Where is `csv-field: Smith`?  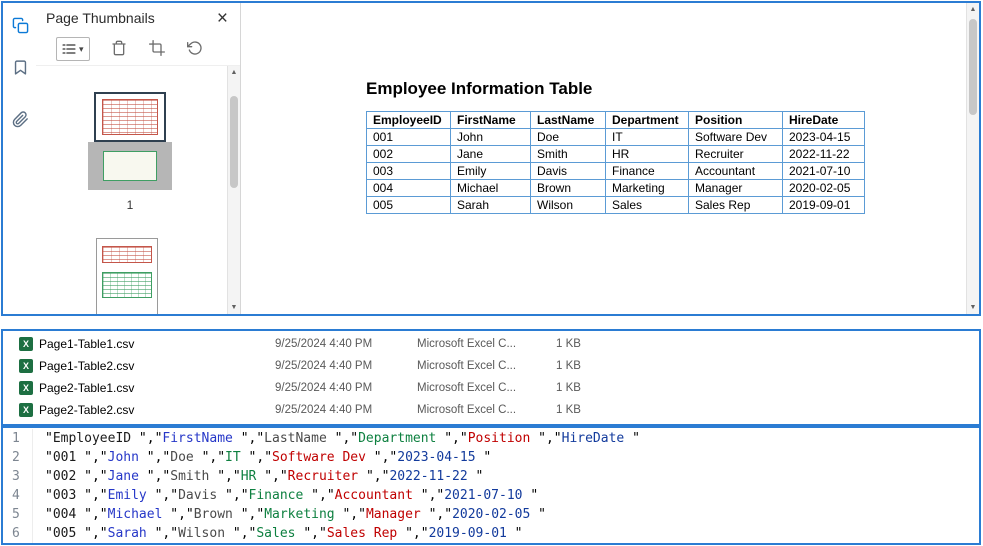
csv-field: Smith is located at coordinates (194, 476).